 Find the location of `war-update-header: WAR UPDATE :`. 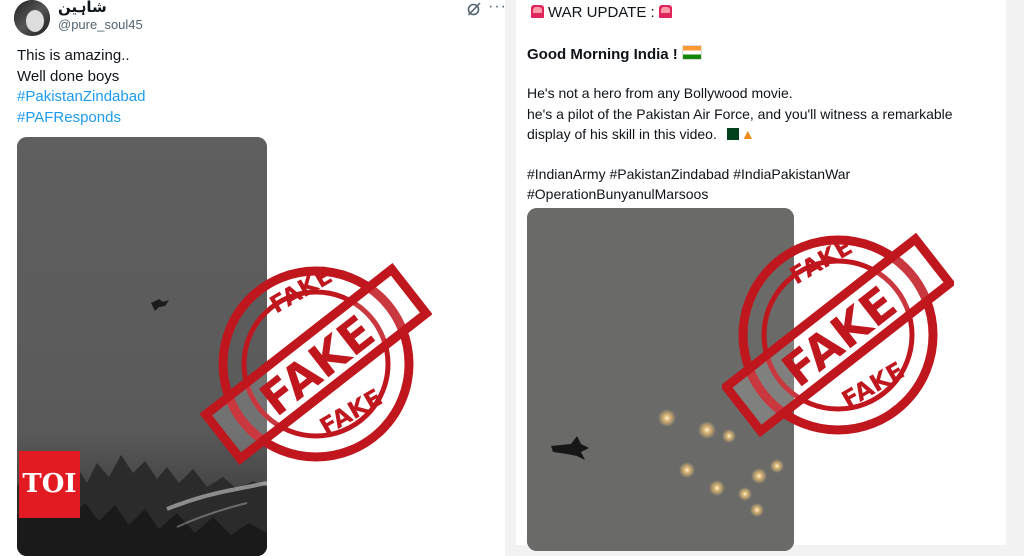

war-update-header: WAR UPDATE : is located at coordinates (601, 12).